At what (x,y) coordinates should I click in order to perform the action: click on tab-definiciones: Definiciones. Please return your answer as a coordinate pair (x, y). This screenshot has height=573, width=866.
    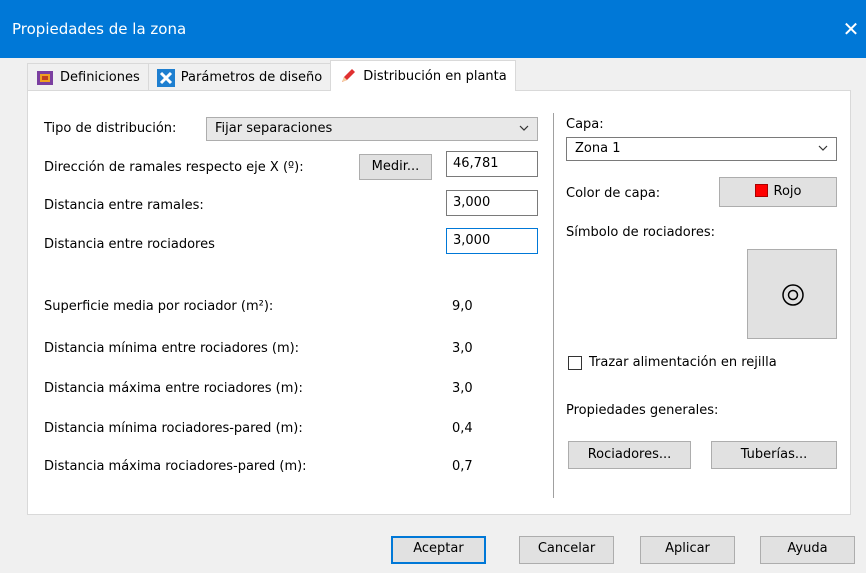
    Looking at the image, I should click on (88, 77).